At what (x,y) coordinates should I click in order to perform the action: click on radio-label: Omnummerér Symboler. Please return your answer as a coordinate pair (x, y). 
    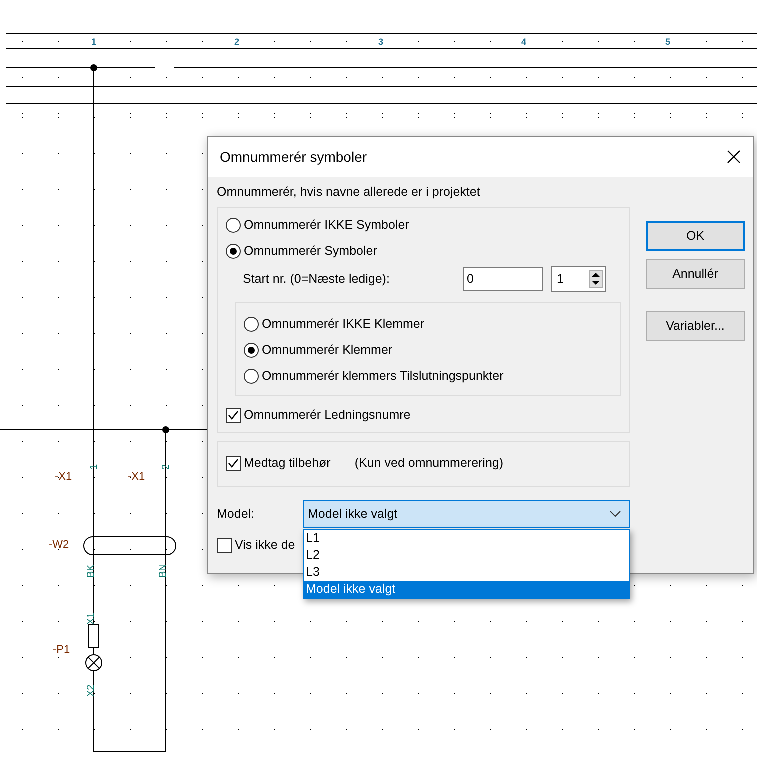
    Looking at the image, I should click on (311, 251).